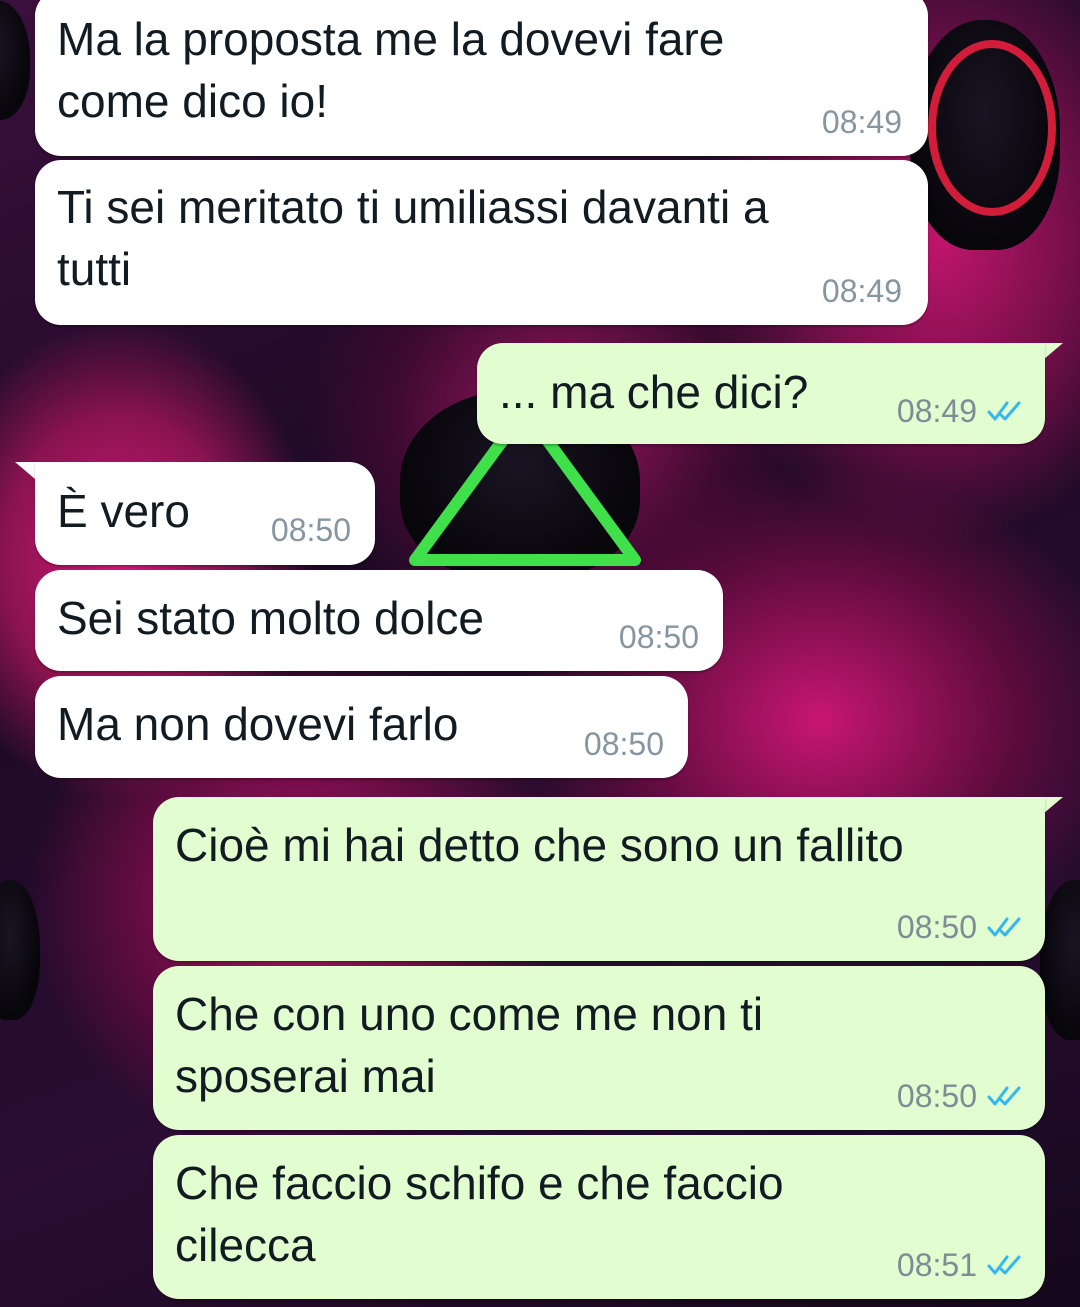 The width and height of the screenshot is (1080, 1307). I want to click on message-text: Ma non dovevi farlo, so click(258, 724).